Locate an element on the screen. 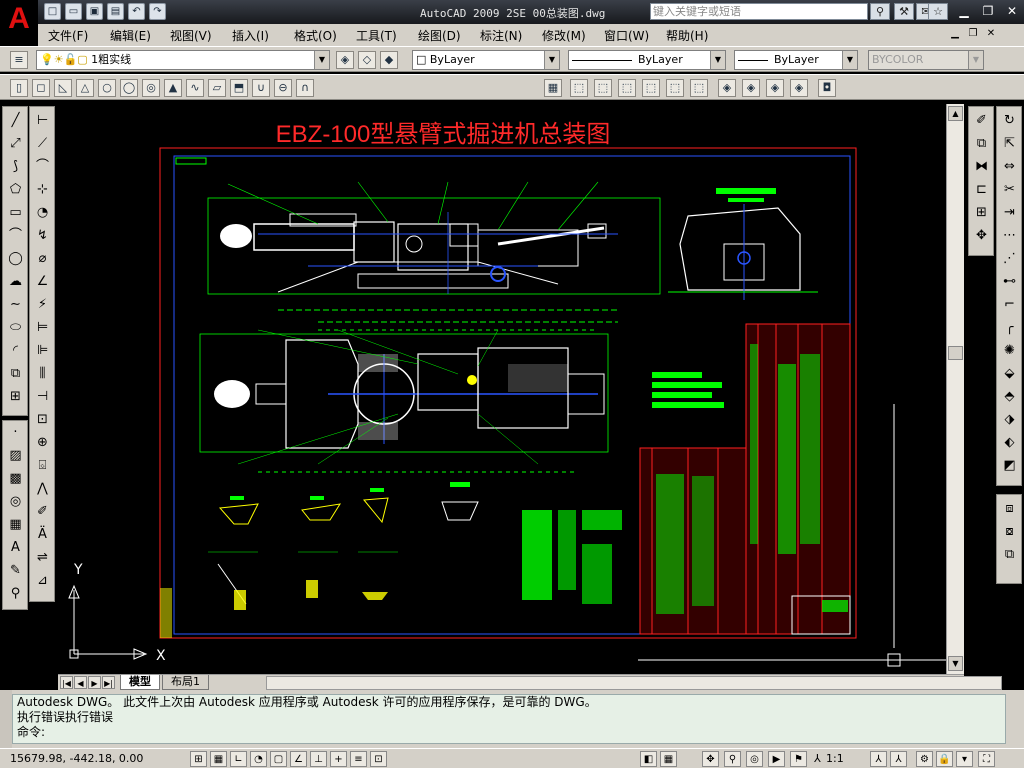 Image resolution: width=1024 pixels, height=768 pixels. tolerance-icon: ⊡ is located at coordinates (42, 419).